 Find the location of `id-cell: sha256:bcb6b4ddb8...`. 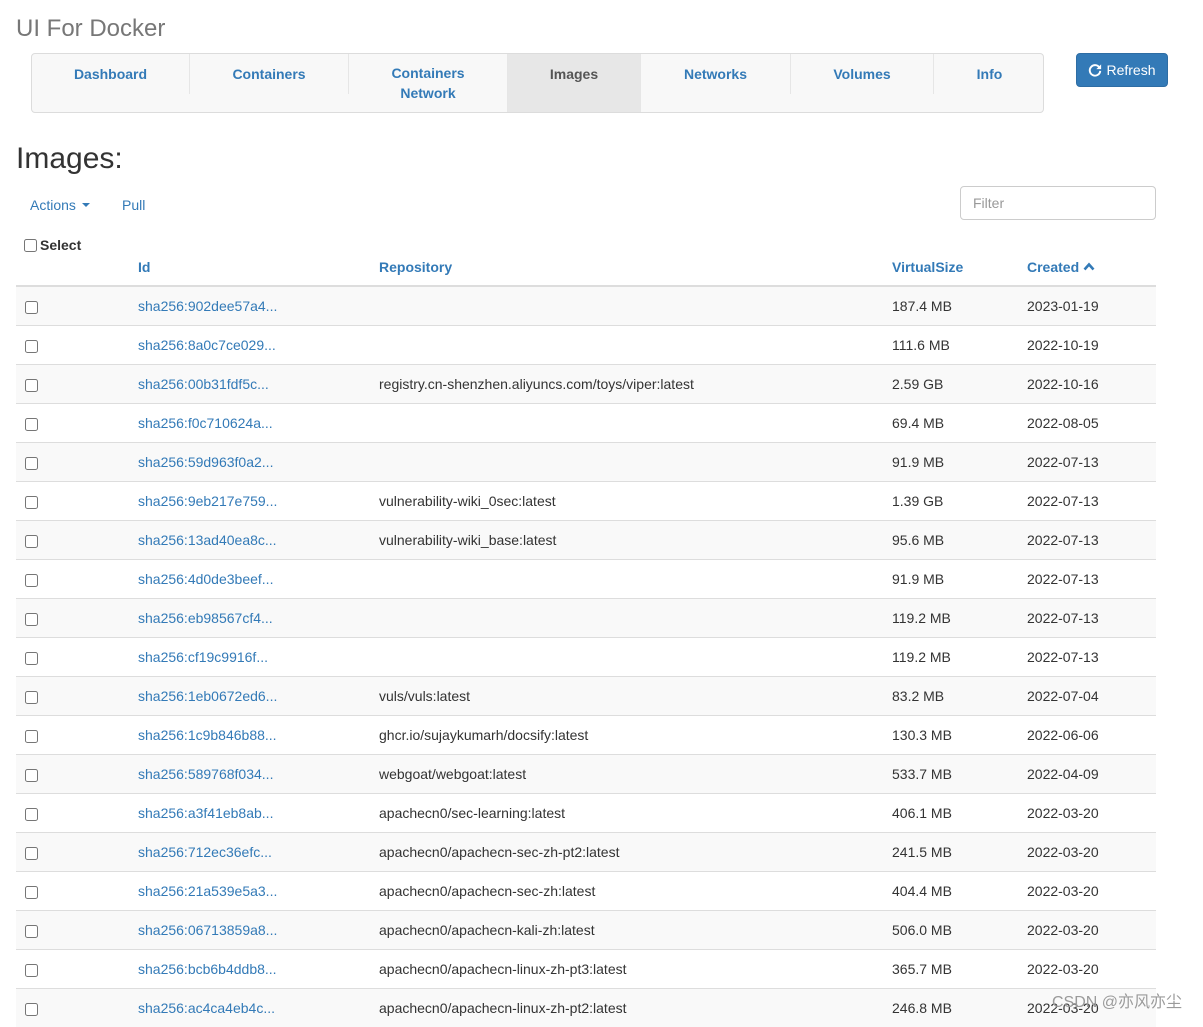

id-cell: sha256:bcb6b4ddb8... is located at coordinates (258, 969).